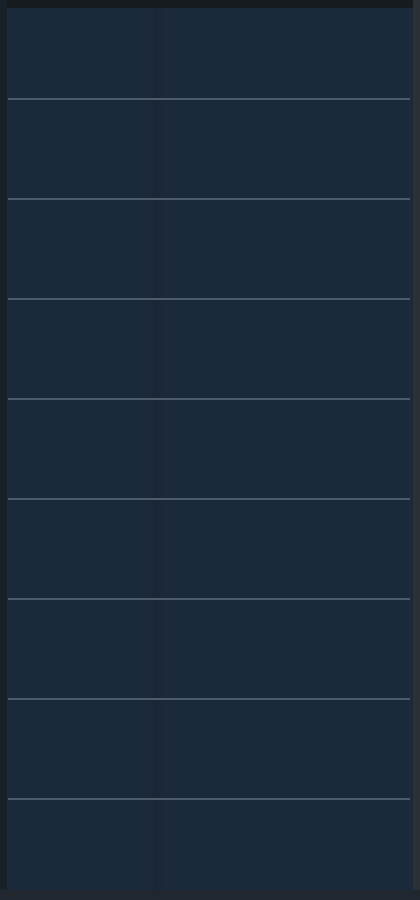  What do you see at coordinates (210, 895) in the screenshot?
I see `window-bottom-border` at bounding box center [210, 895].